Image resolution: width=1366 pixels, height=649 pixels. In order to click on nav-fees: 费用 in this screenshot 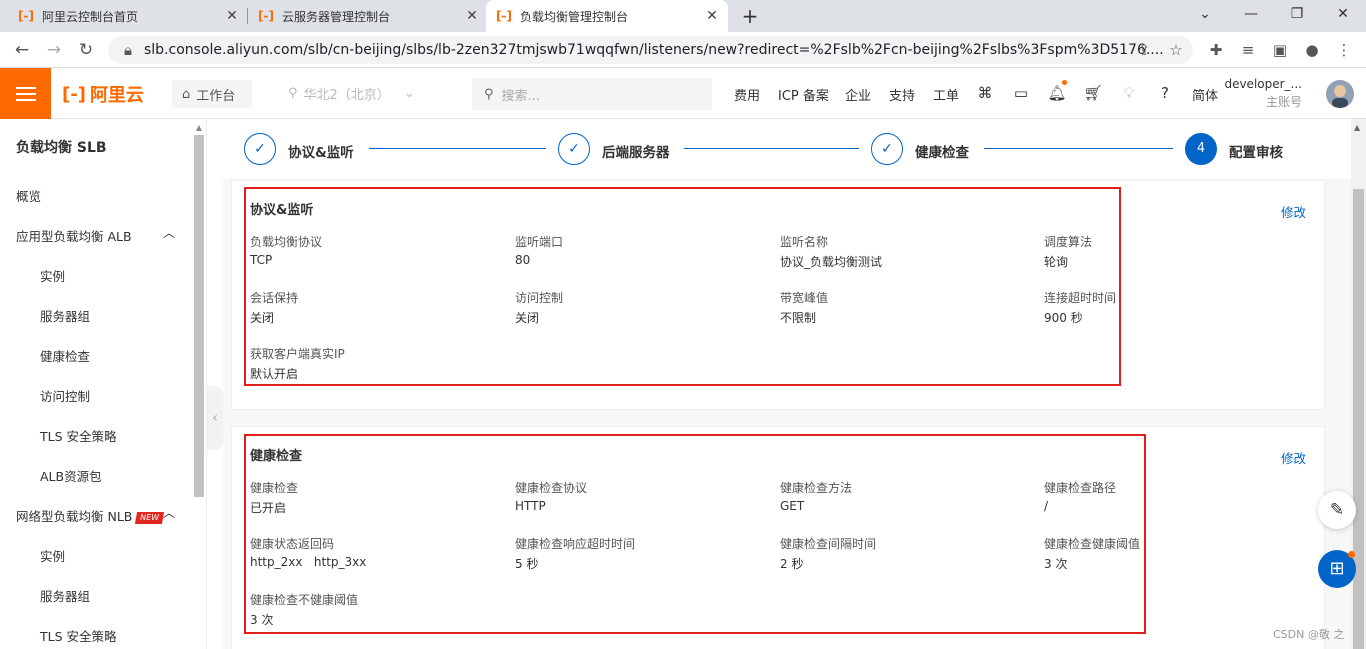, I will do `click(747, 94)`.